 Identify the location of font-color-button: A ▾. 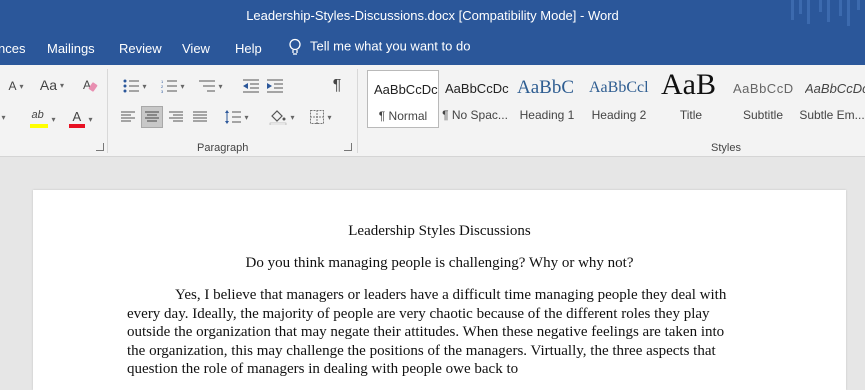
(81, 119).